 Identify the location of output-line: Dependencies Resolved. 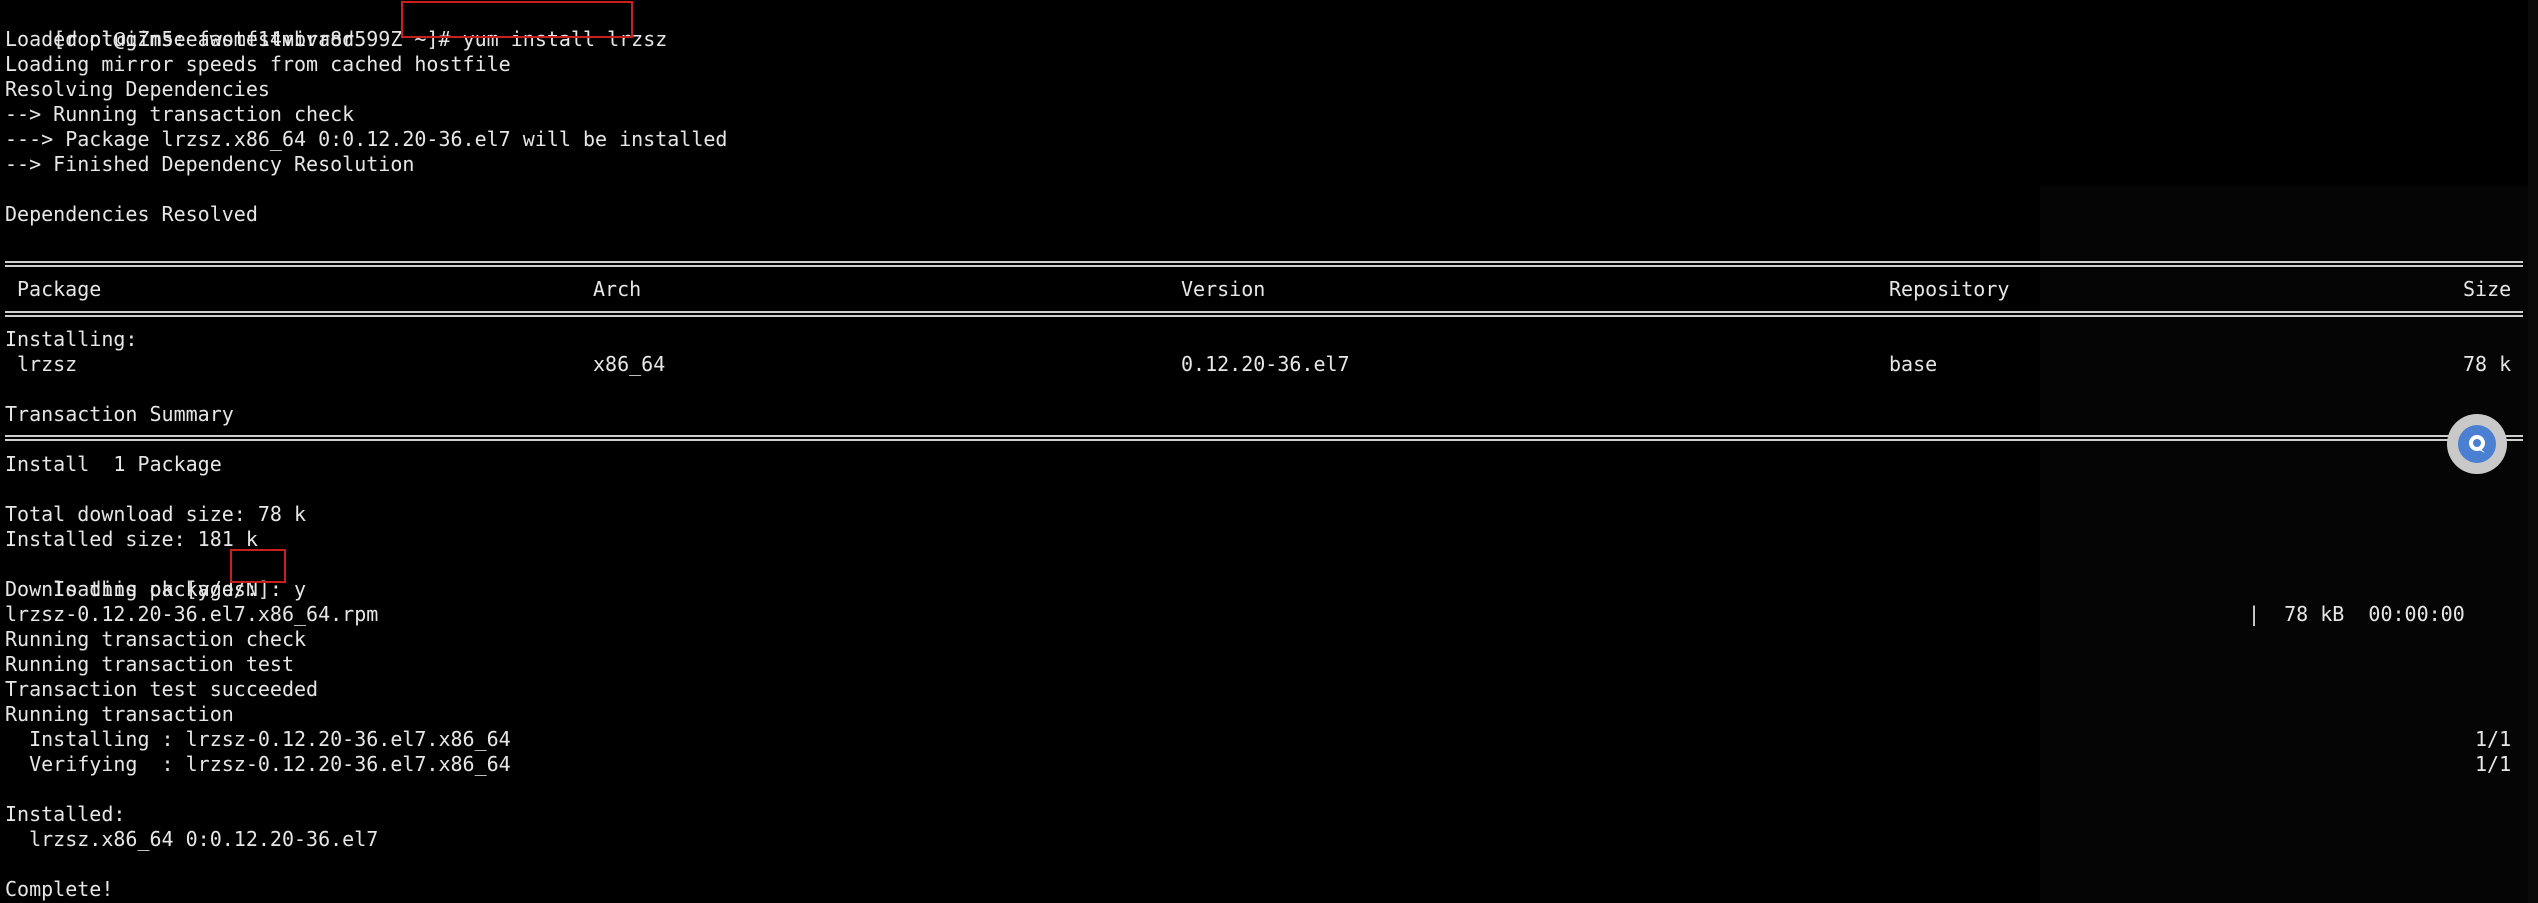
(131, 214).